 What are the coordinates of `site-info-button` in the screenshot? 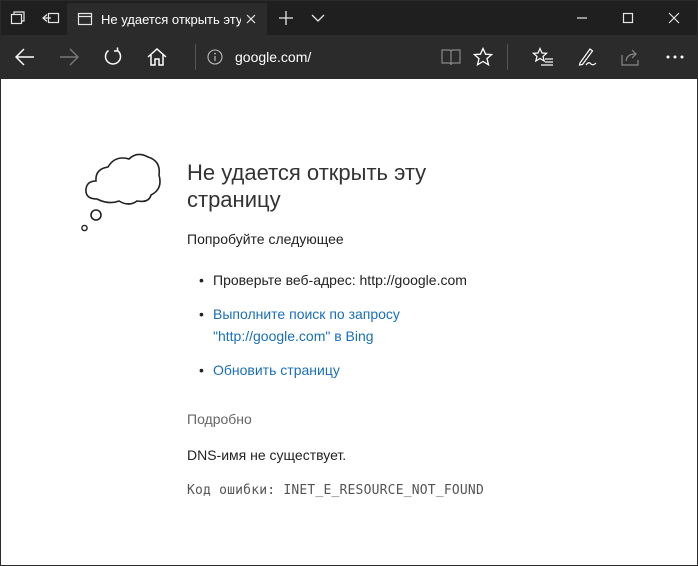 It's located at (215, 57).